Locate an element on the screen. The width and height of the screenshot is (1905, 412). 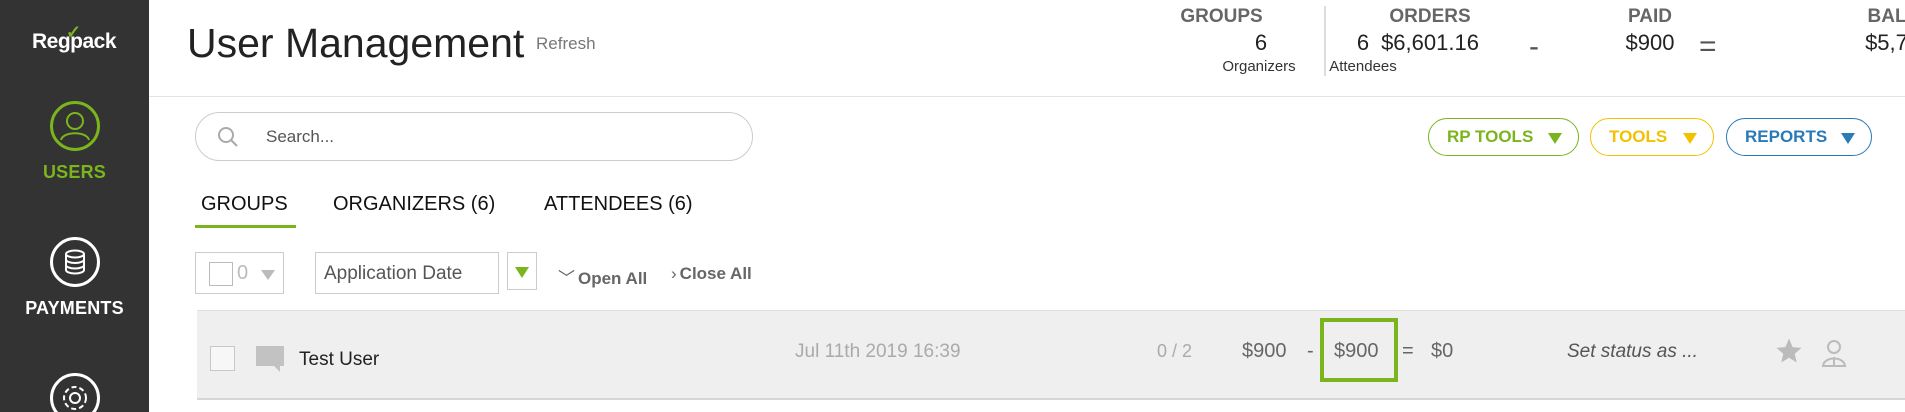
row-paid: $900 is located at coordinates (1356, 351).